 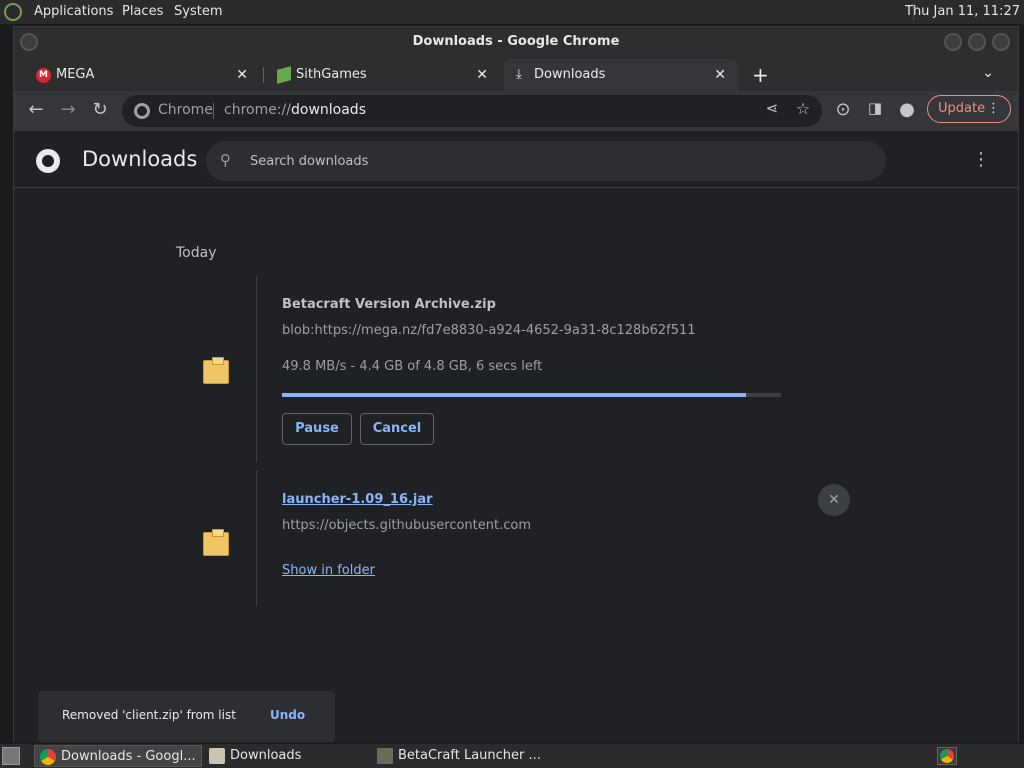 I want to click on menu-applications: Applications, so click(x=73, y=11).